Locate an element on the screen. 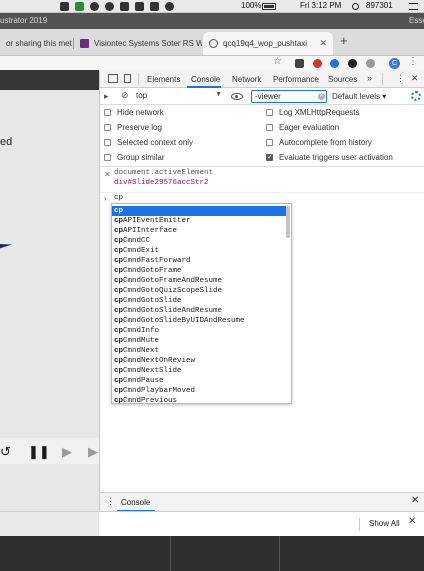 The height and width of the screenshot is (571, 424). autocomplete-item: cpCmndNextSlide is located at coordinates (199, 371).